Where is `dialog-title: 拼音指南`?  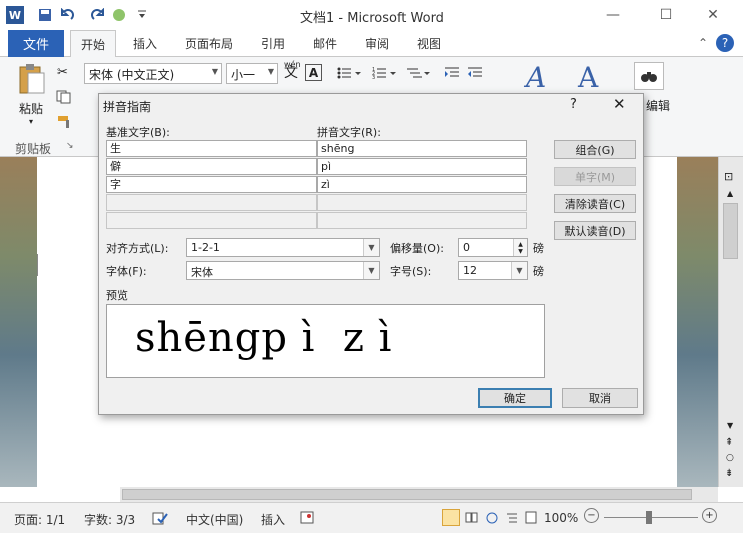 dialog-title: 拼音指南 is located at coordinates (127, 107).